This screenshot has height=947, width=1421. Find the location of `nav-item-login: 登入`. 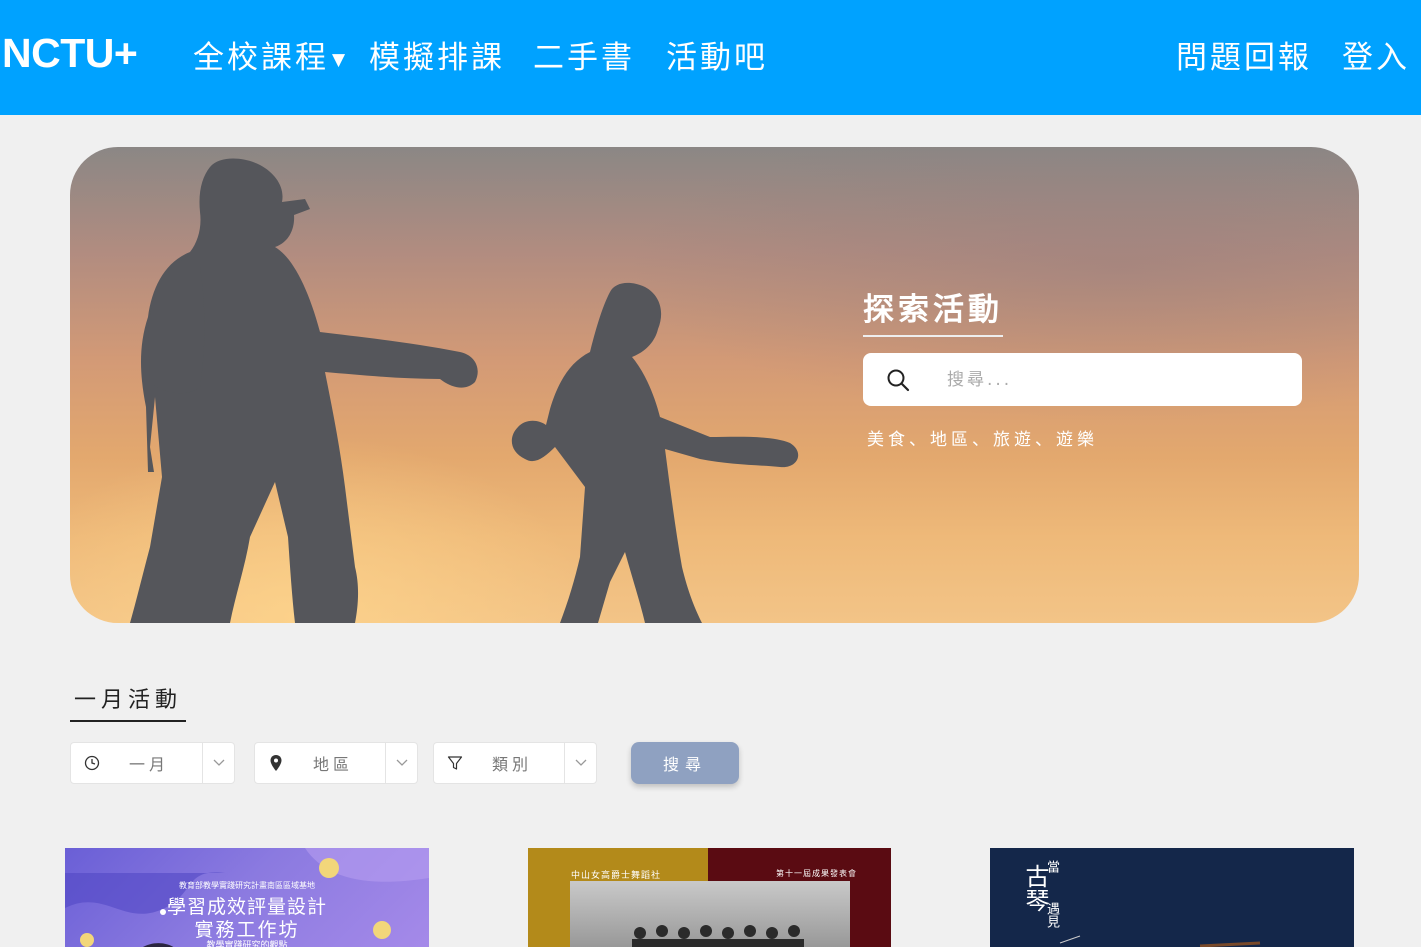

nav-item-login: 登入 is located at coordinates (1376, 54).